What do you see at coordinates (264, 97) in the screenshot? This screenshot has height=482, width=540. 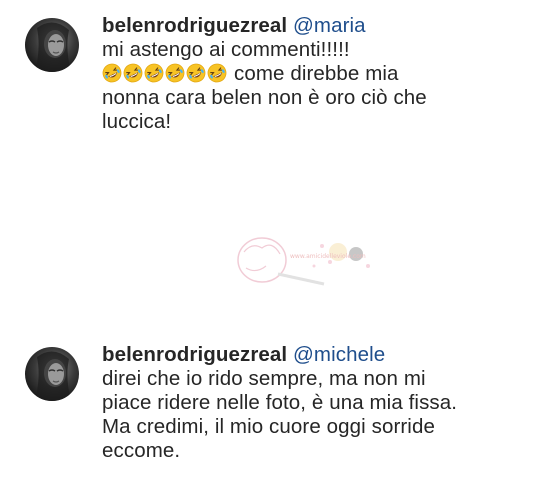 I see `comment-line: nonna cara belen non è oro ciò che` at bounding box center [264, 97].